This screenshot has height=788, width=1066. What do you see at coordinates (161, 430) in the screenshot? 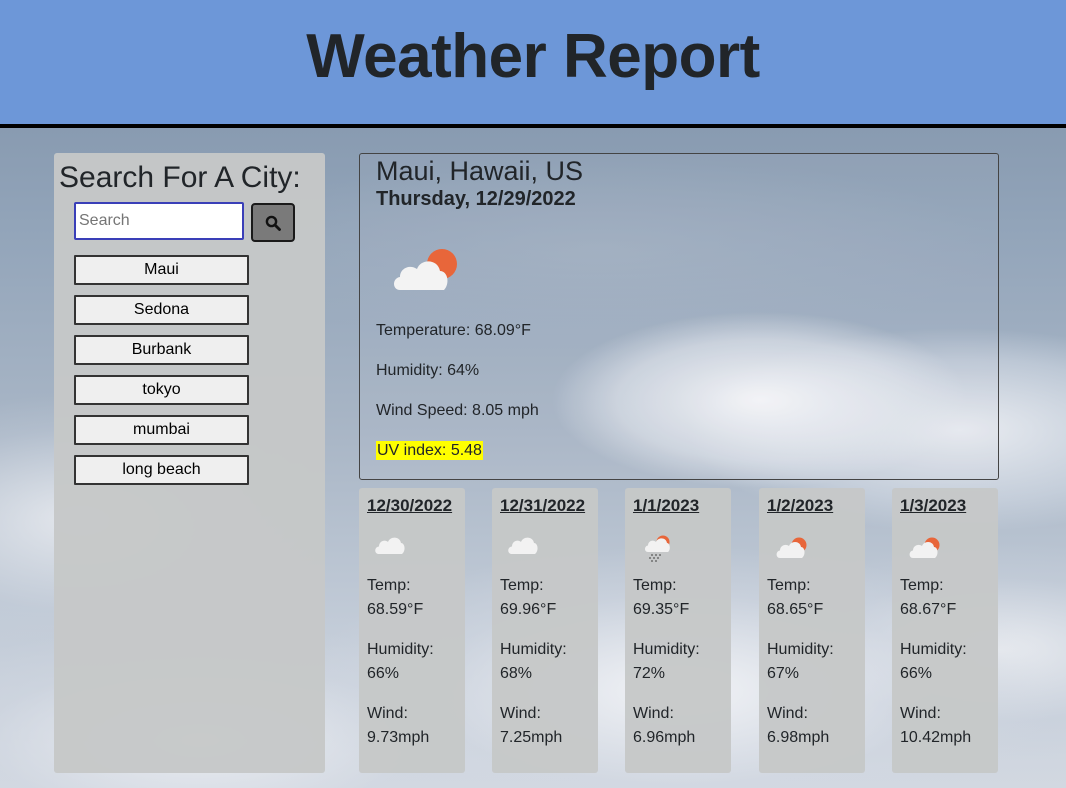
I see `history-button-mumbai: mumbai` at bounding box center [161, 430].